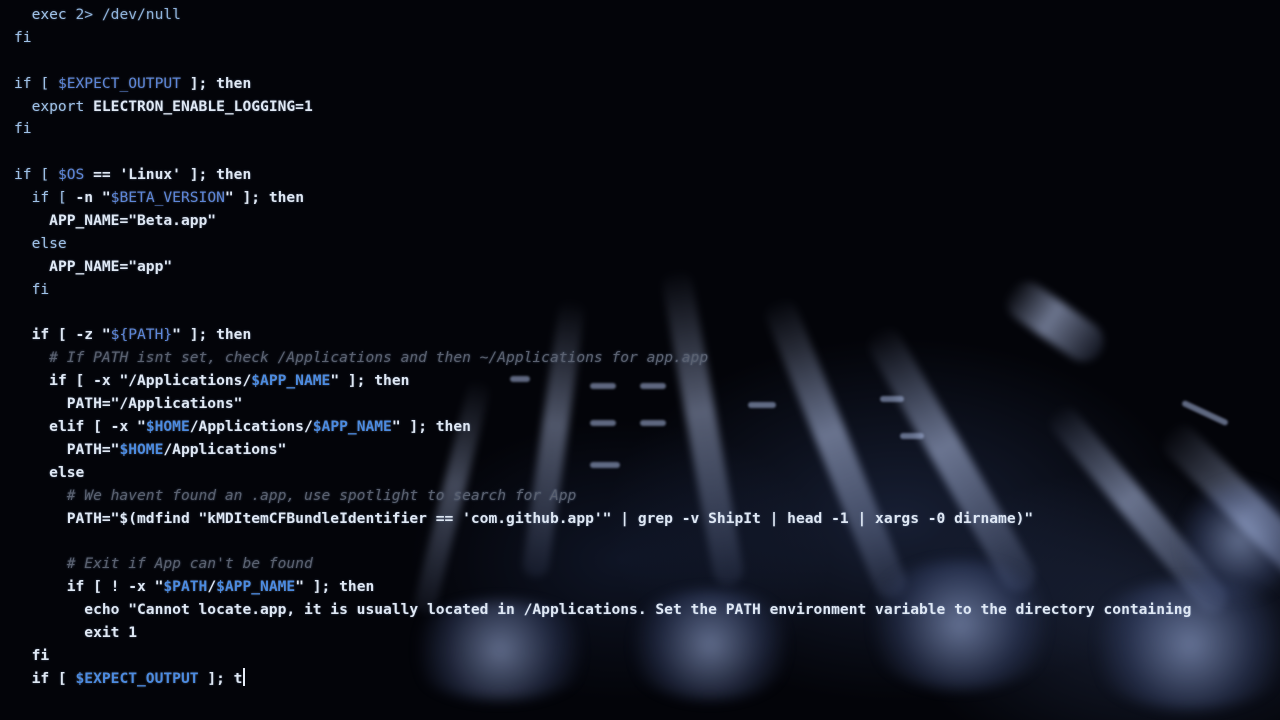 Image resolution: width=1280 pixels, height=720 pixels. What do you see at coordinates (93, 449) in the screenshot?
I see `code-token: PATH="` at bounding box center [93, 449].